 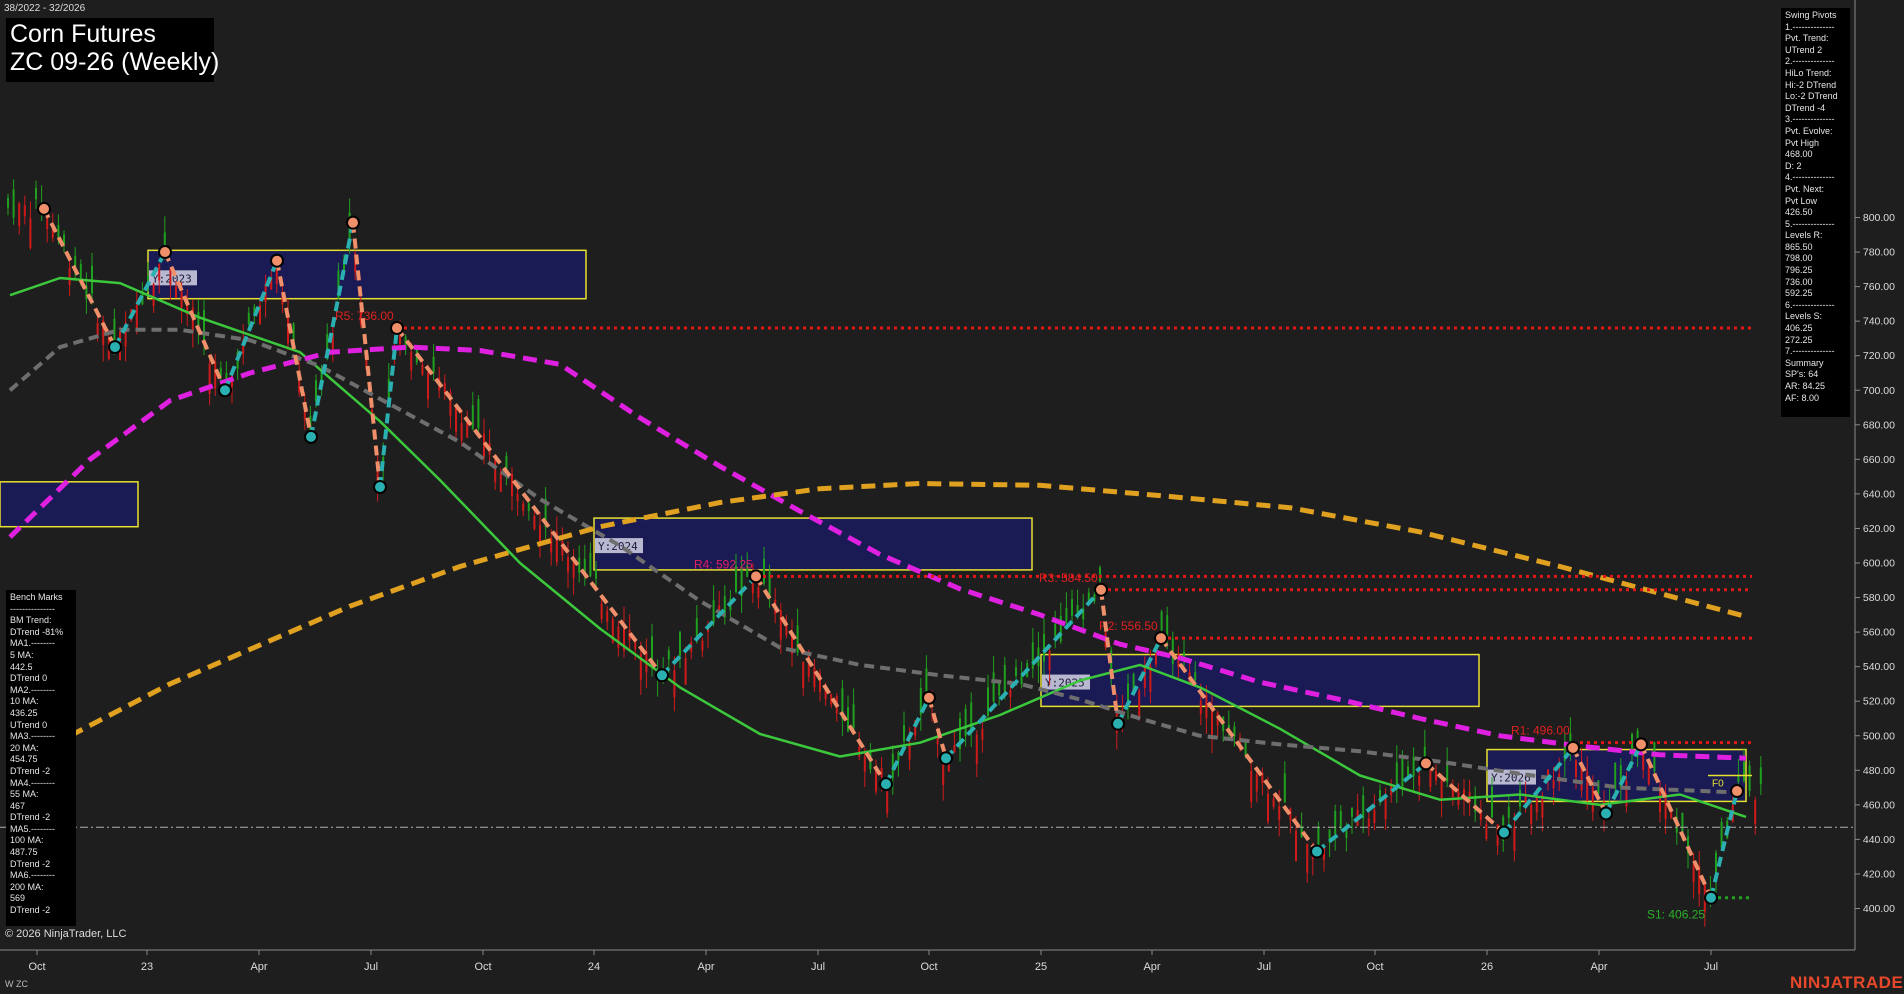 I want to click on swing_panel-line: D: 2, so click(x=1793, y=165).